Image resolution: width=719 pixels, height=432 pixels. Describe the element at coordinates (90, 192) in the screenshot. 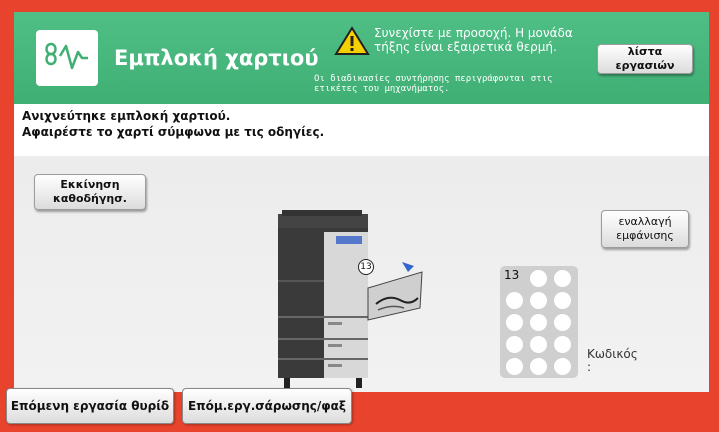

I see `start-guide-button: Εκκίνηση καθοδήγησ.` at that location.